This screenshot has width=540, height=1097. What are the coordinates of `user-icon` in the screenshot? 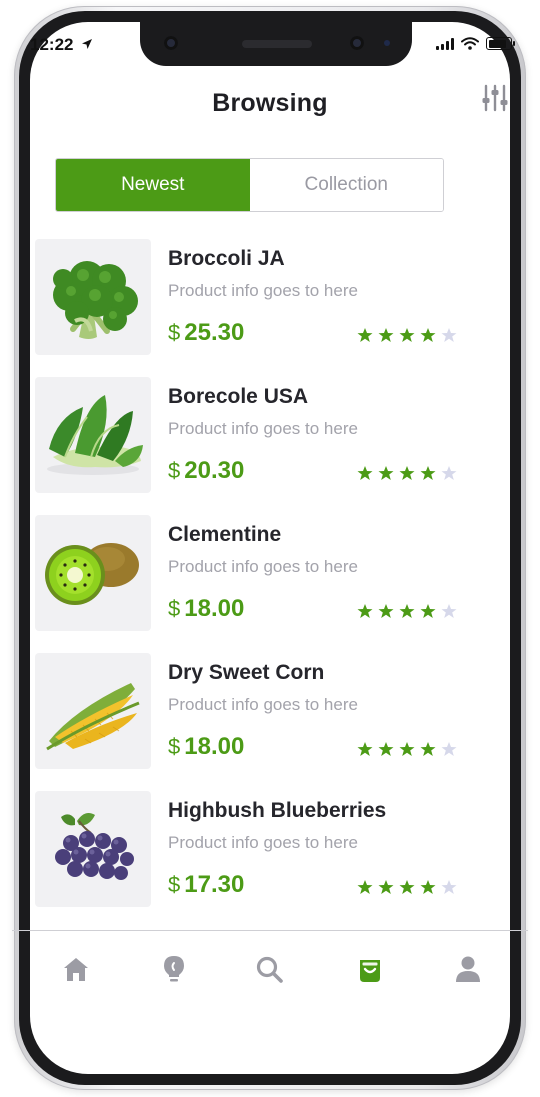 It's located at (468, 969).